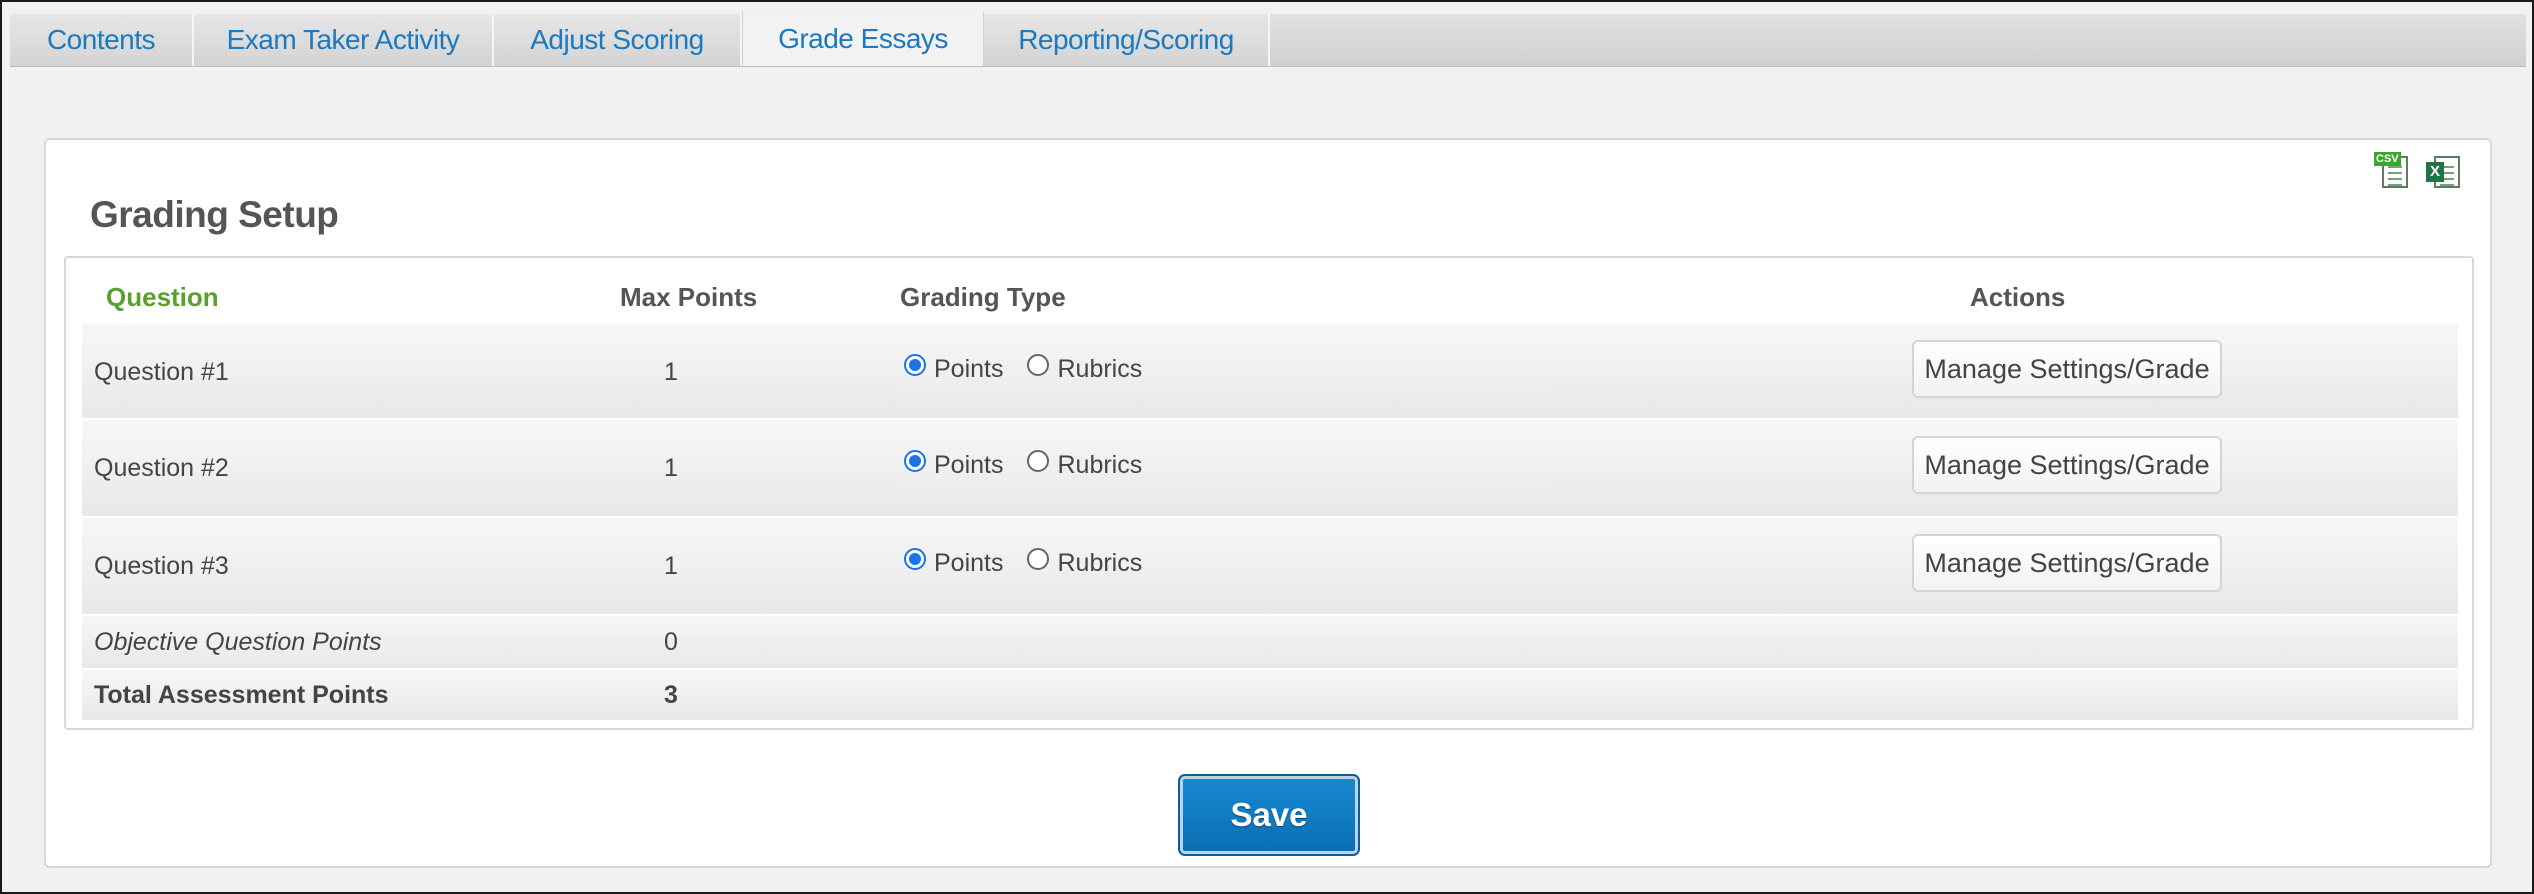 The width and height of the screenshot is (2534, 894). What do you see at coordinates (863, 39) in the screenshot?
I see `tab-grade-essays: Grade Essays` at bounding box center [863, 39].